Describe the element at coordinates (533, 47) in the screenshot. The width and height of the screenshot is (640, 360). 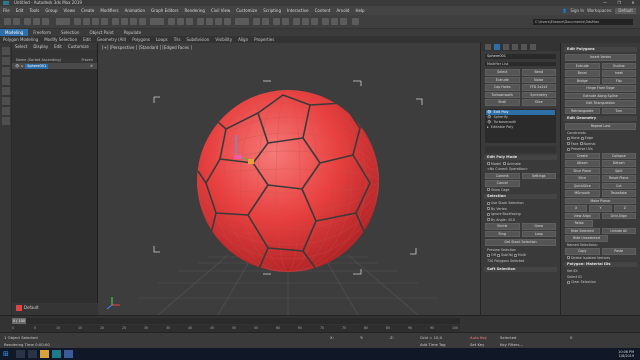
I see `utilities-tab-icon` at that location.